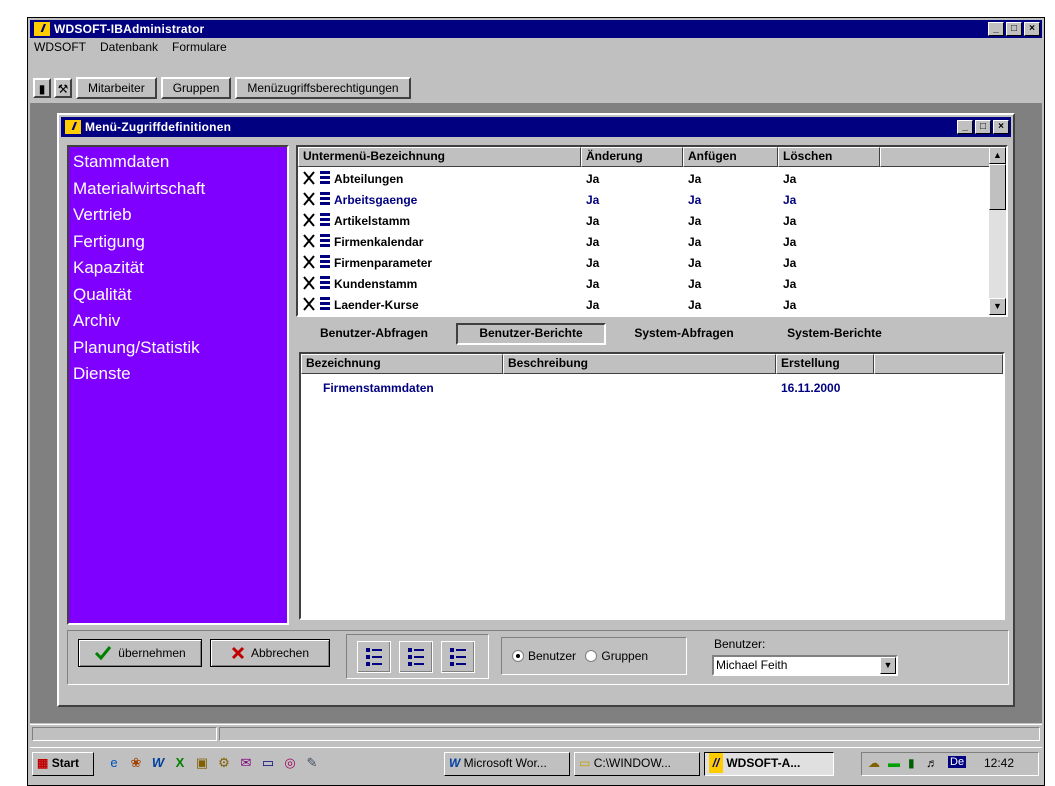 The image size is (1055, 786). What do you see at coordinates (999, 763) in the screenshot?
I see `clock: 12:42` at bounding box center [999, 763].